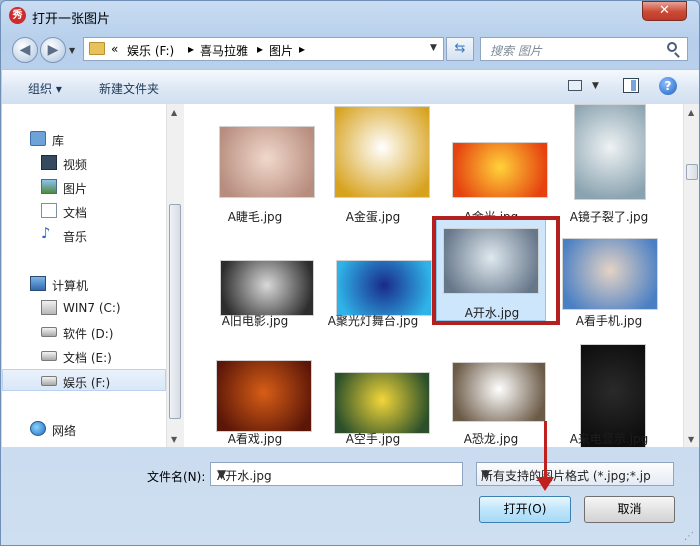  What do you see at coordinates (53, 50) in the screenshot?
I see `forward-button: ▶` at bounding box center [53, 50].